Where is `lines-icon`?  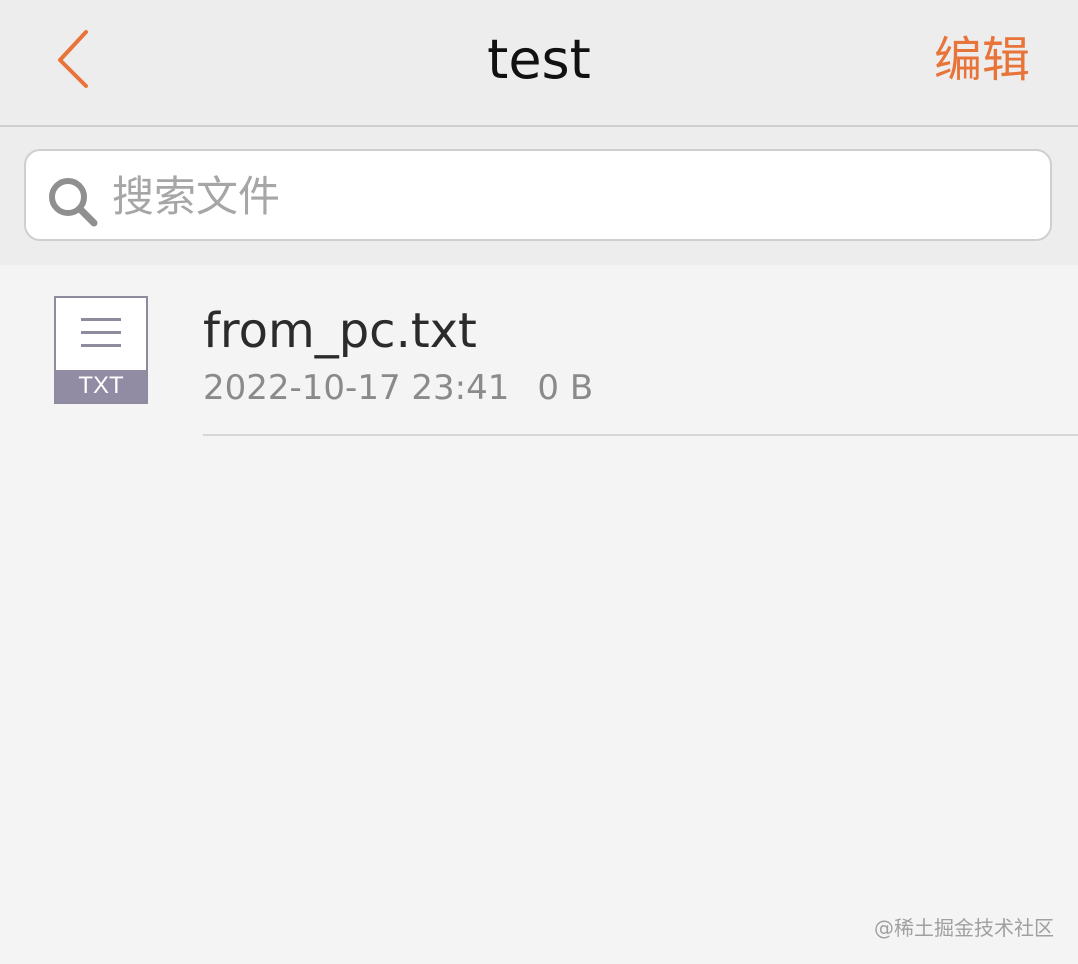 lines-icon is located at coordinates (101, 337).